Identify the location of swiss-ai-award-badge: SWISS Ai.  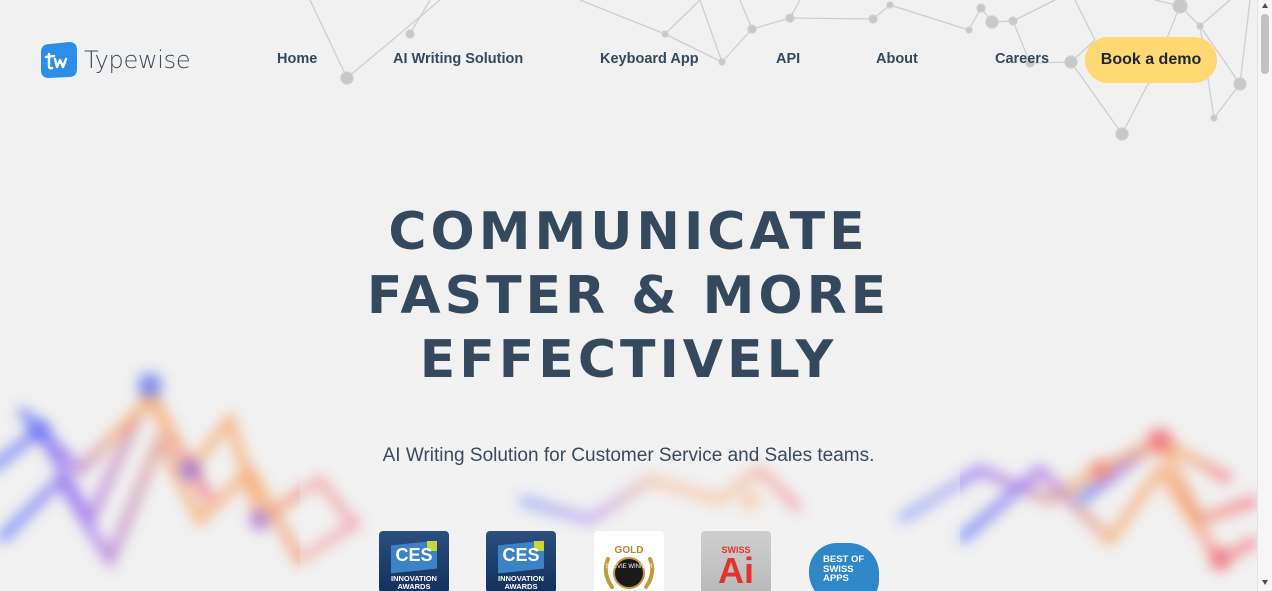
(736, 561).